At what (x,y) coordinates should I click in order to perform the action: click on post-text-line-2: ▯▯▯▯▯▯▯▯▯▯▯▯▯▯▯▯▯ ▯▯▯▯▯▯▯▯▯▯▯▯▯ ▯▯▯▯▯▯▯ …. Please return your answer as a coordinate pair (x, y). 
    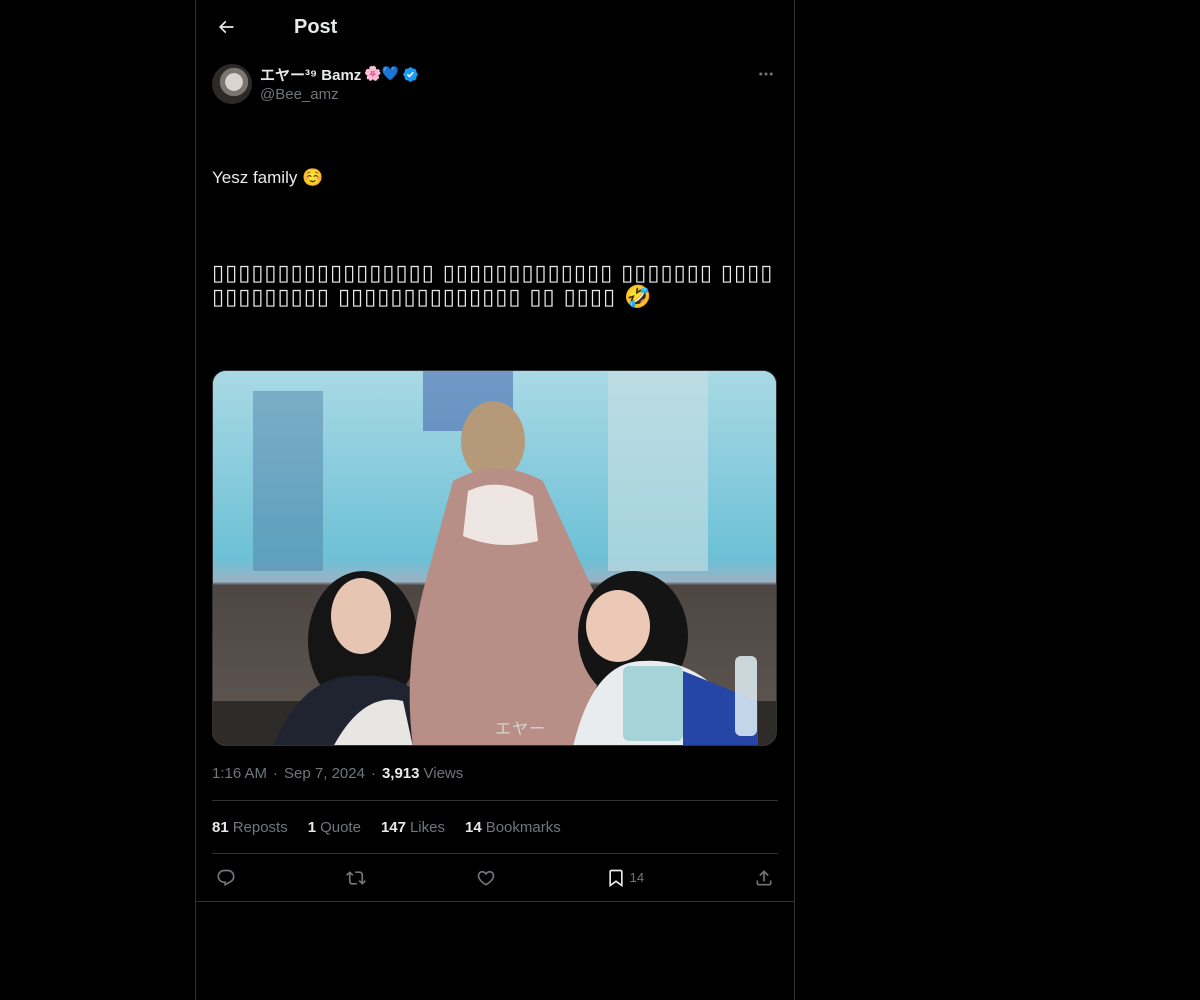
    Looking at the image, I should click on (493, 285).